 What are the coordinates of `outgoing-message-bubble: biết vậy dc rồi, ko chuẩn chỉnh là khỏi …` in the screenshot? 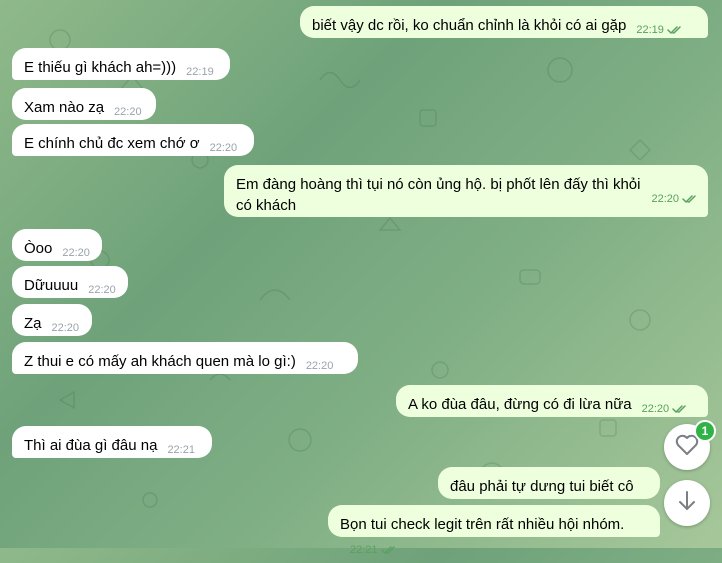 It's located at (504, 22).